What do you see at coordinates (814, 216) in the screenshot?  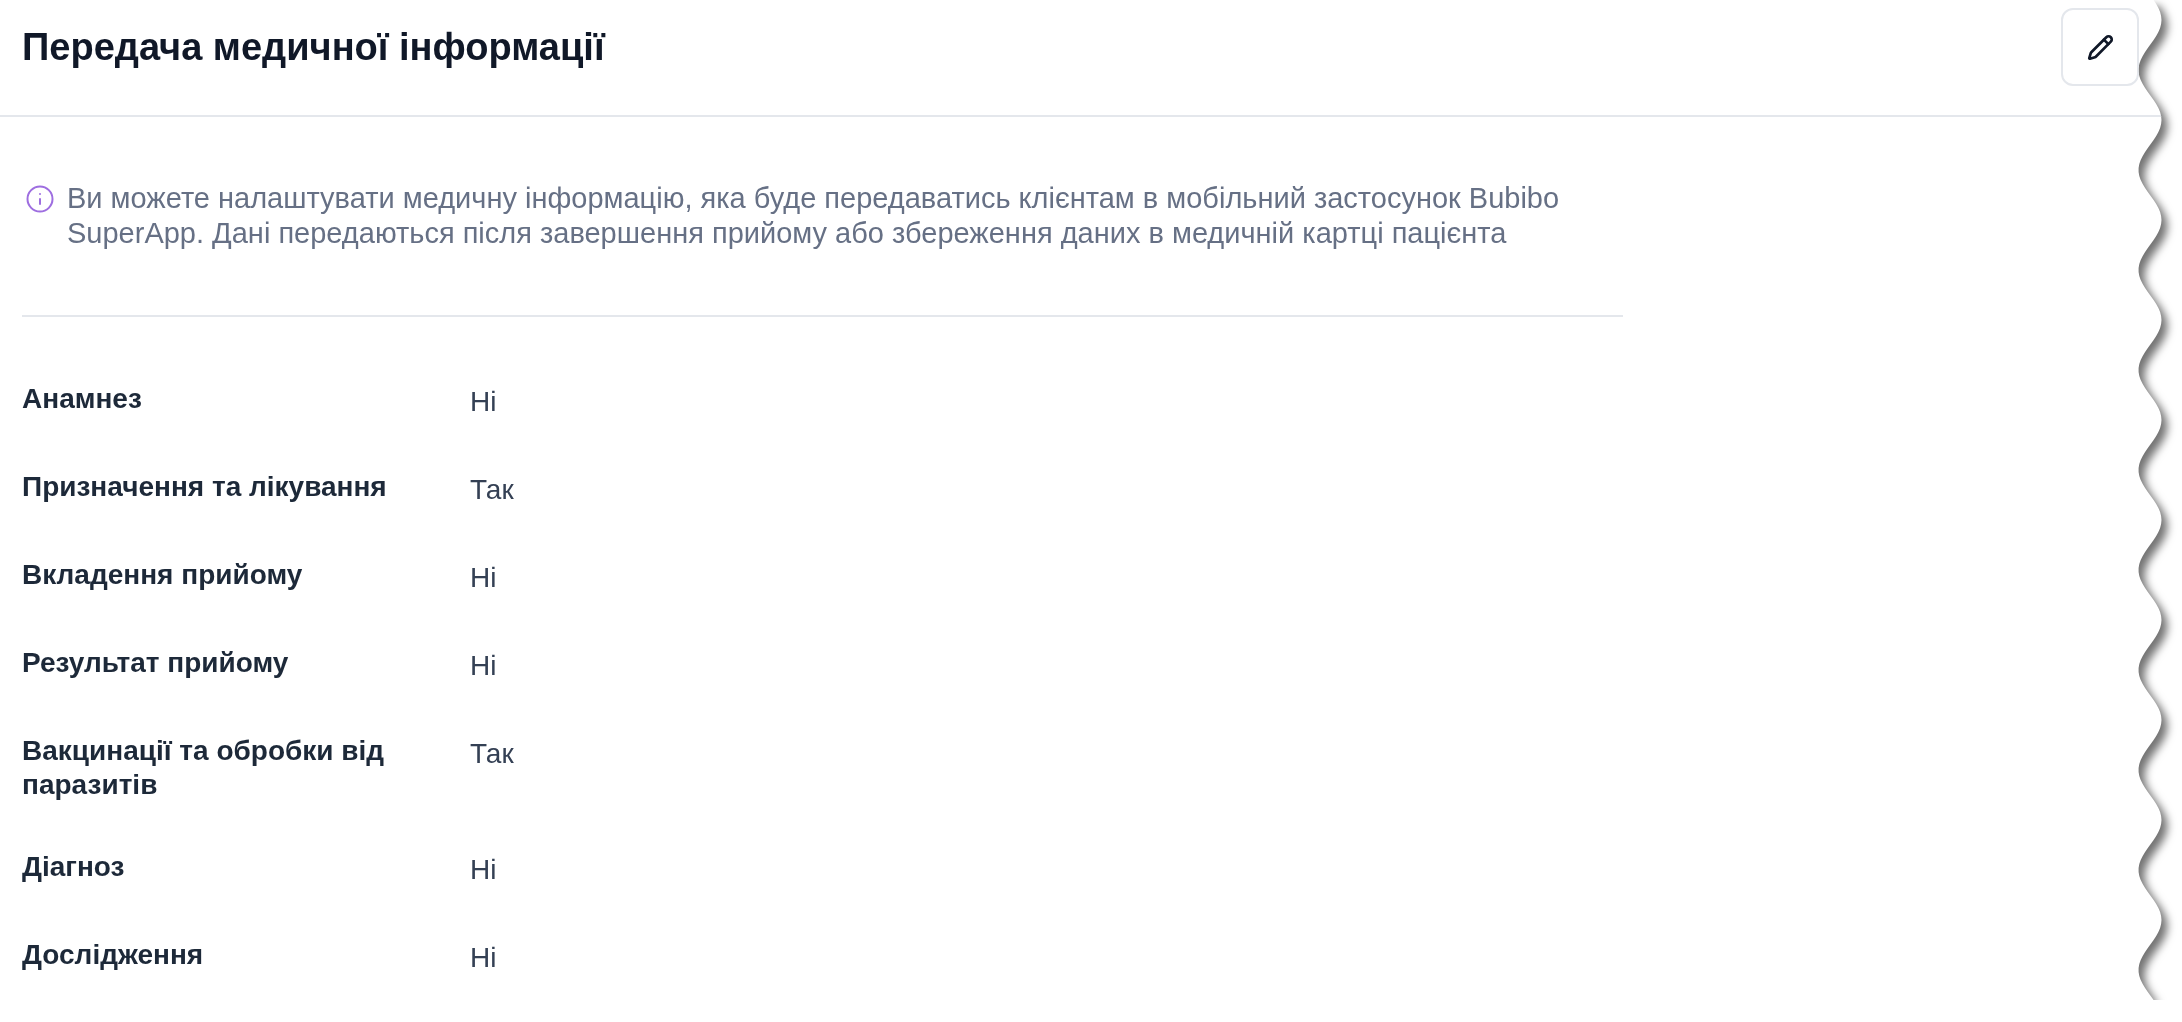 I see `info-text: Ви можете налаштувати медичну інформацію, яка буде передаватись клієнтам в мобільний застосунок Bubibo SuperApp. Дані передаються після завершення прийому або збереження даних в медичній картці пацієнта` at bounding box center [814, 216].